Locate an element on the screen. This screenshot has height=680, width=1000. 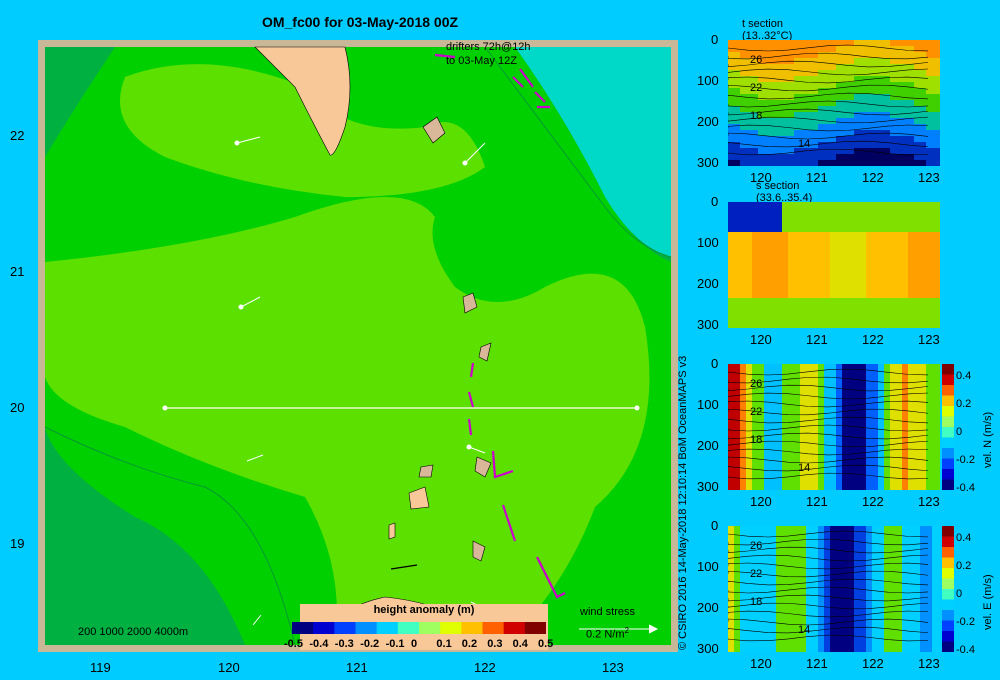
colorbar-tick-label: 0.3 is located at coordinates (495, 644).